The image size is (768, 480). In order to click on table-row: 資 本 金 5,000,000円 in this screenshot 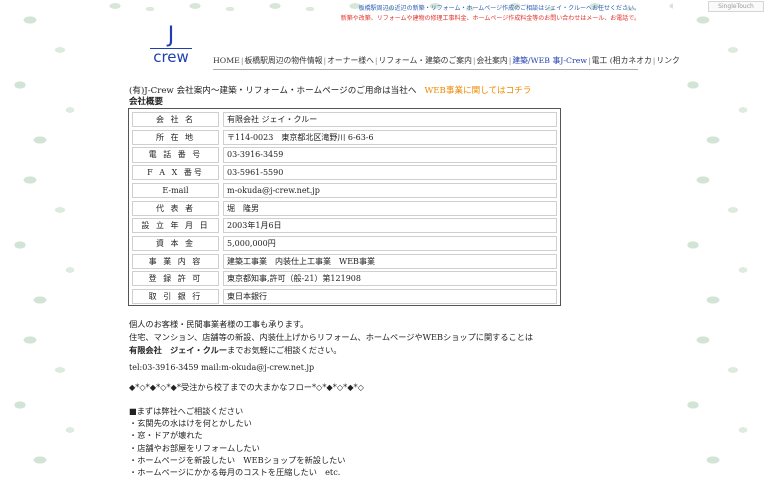, I will do `click(344, 243)`.